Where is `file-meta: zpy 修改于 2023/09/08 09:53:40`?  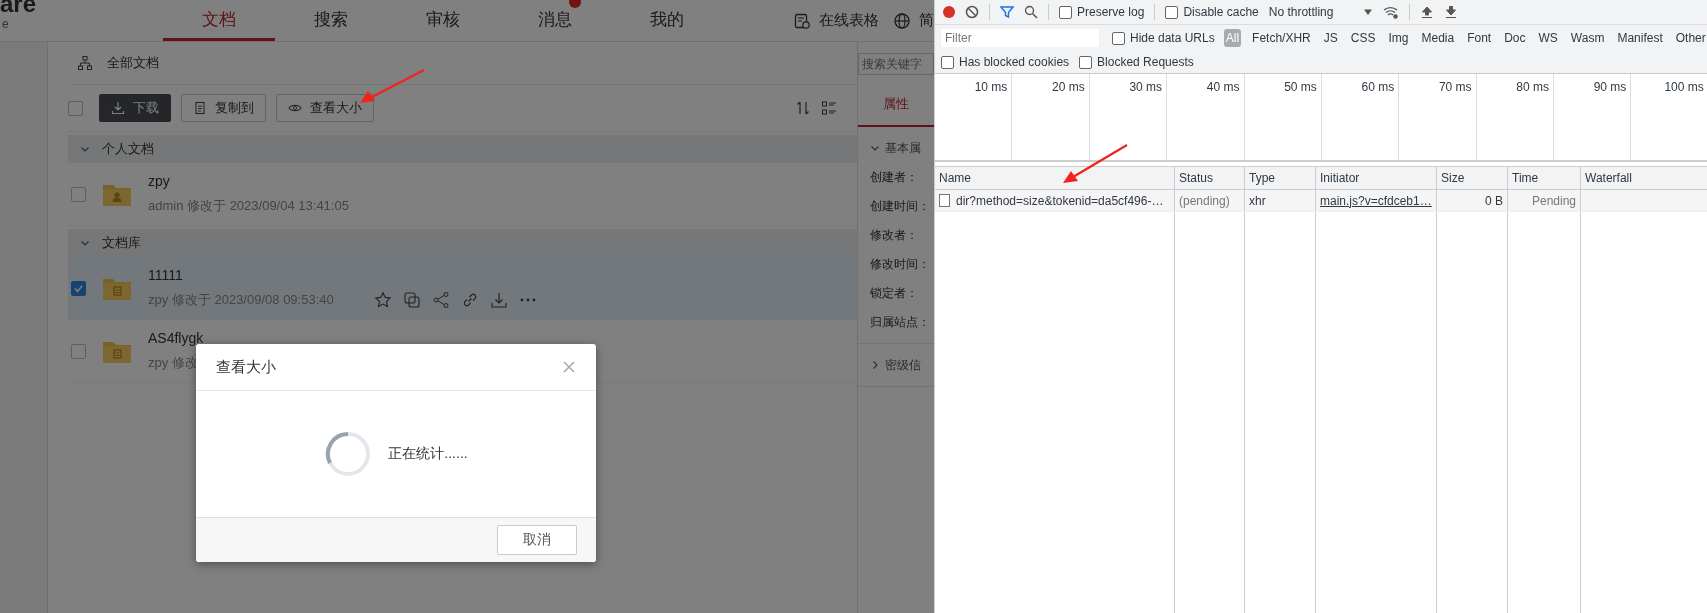 file-meta: zpy 修改于 2023/09/08 09:53:40 is located at coordinates (241, 300).